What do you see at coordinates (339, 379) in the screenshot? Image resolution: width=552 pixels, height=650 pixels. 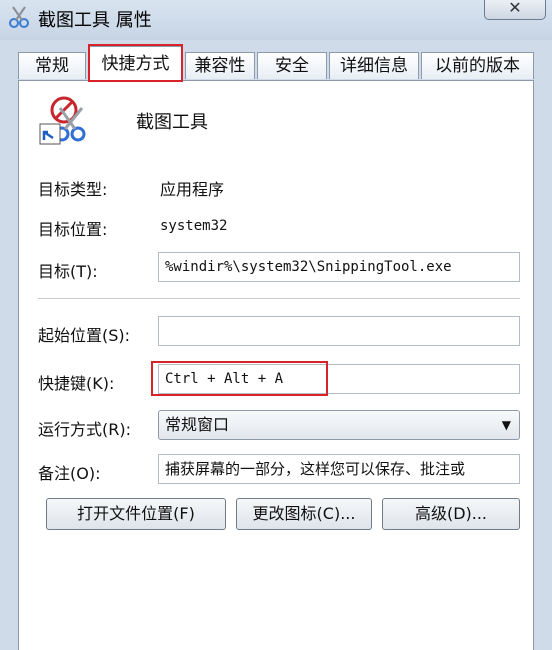 I see `hotkey-field: Ctrl + Alt + A` at bounding box center [339, 379].